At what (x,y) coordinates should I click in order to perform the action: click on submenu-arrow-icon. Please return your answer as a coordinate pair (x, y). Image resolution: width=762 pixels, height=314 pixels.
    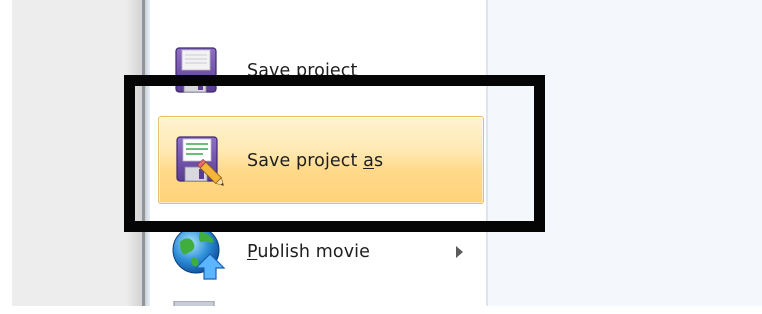
    Looking at the image, I should click on (459, 252).